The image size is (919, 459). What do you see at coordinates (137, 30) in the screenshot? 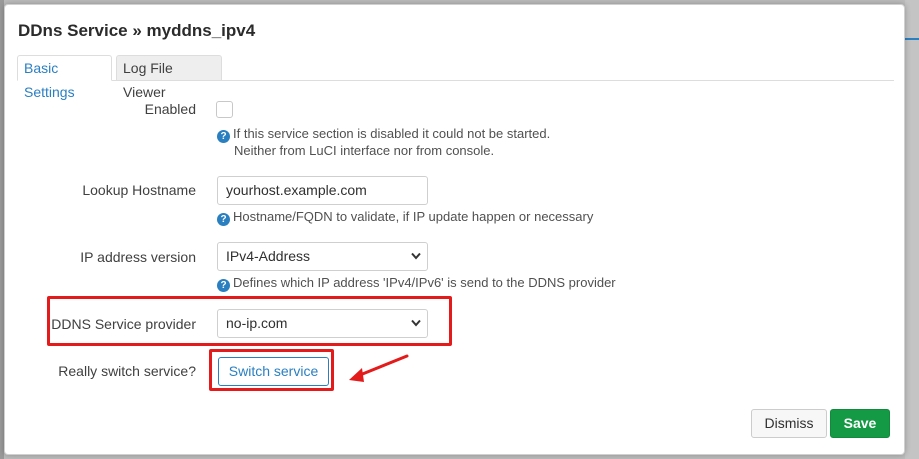
I see `modal-title: DDns Service » myddns_ipv4` at bounding box center [137, 30].